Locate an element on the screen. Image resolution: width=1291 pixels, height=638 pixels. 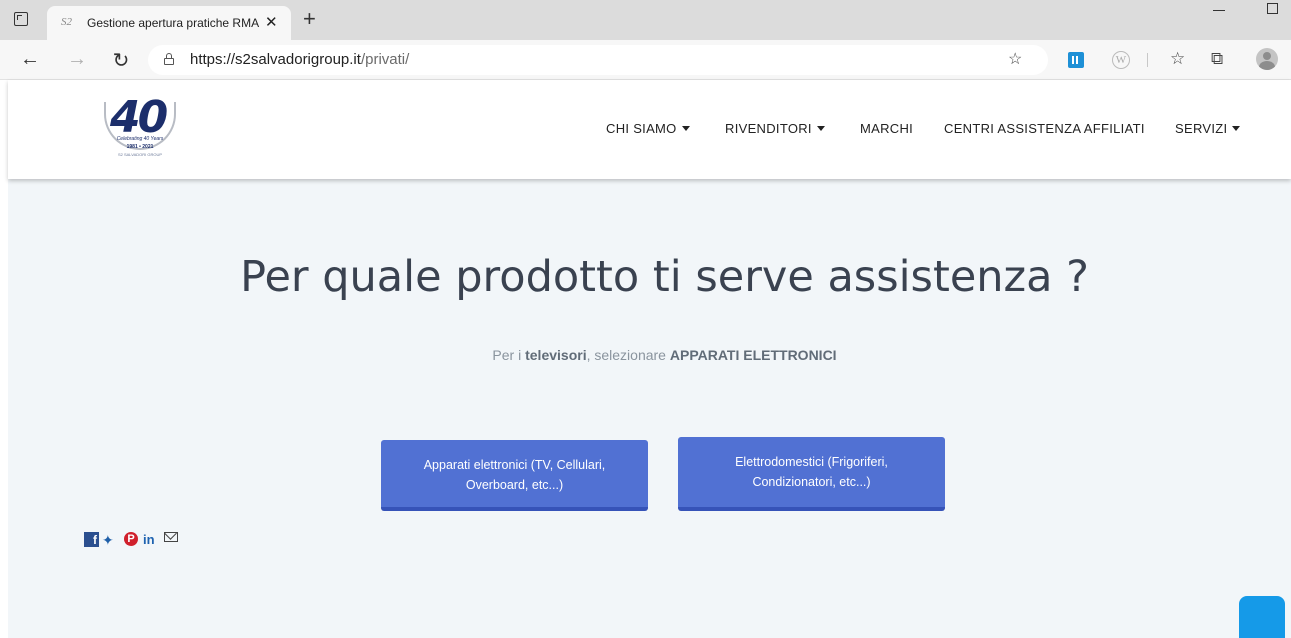
linkedin-icon: in is located at coordinates (149, 540).